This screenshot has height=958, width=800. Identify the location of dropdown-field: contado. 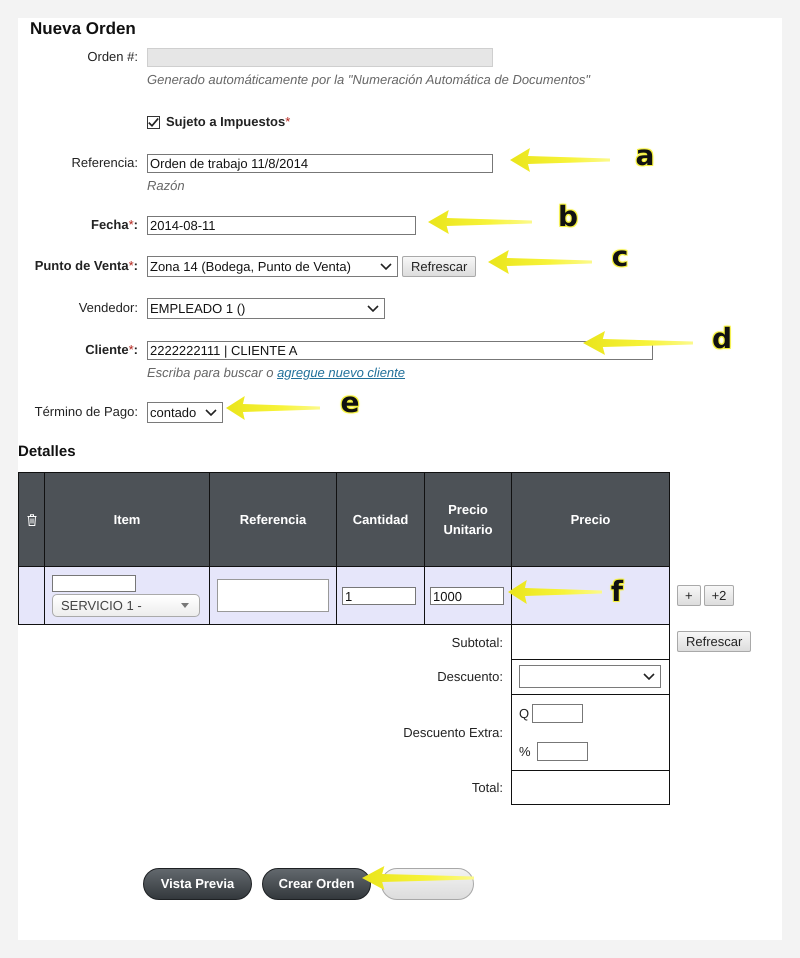
(185, 412).